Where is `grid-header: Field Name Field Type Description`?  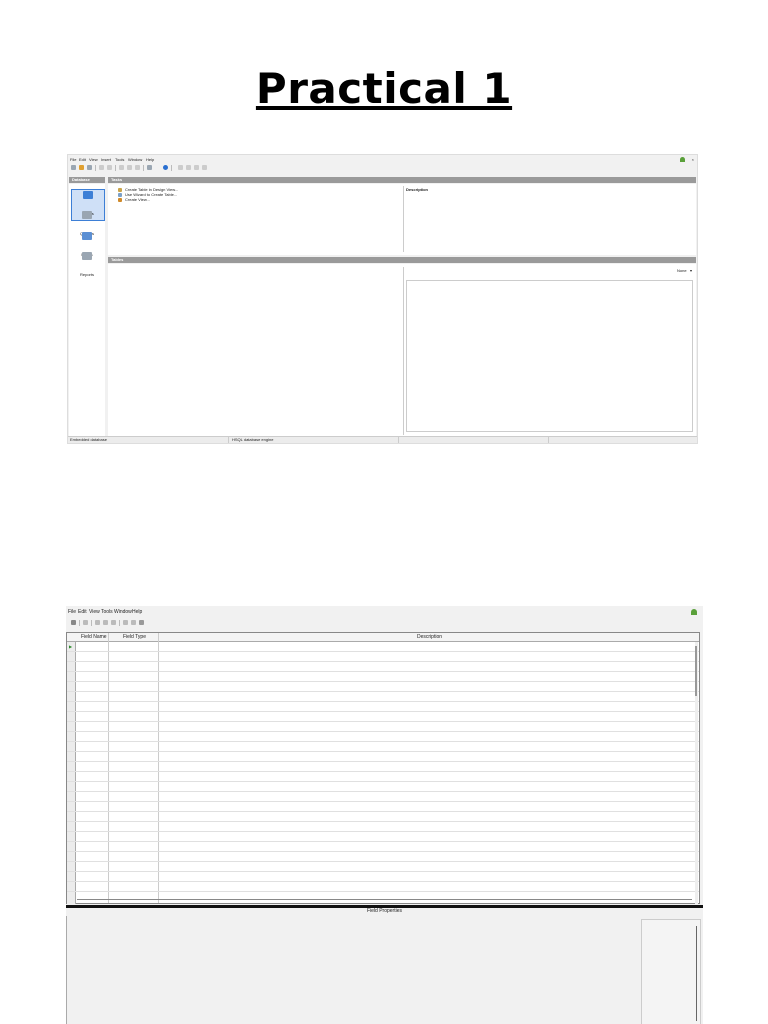
grid-header: Field Name Field Type Description is located at coordinates (383, 637).